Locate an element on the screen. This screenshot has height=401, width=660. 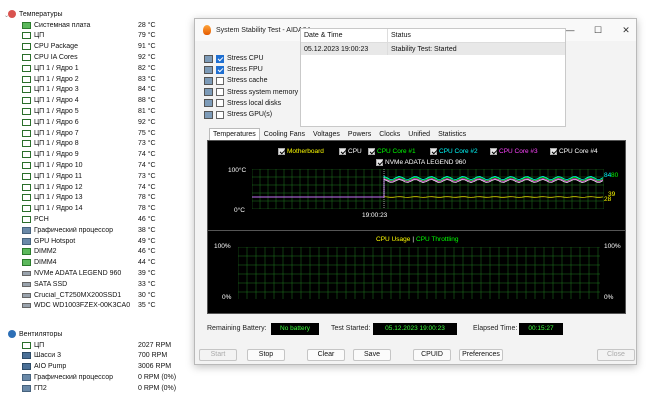
legend-item: CPU Core #3 is located at coordinates (514, 151).